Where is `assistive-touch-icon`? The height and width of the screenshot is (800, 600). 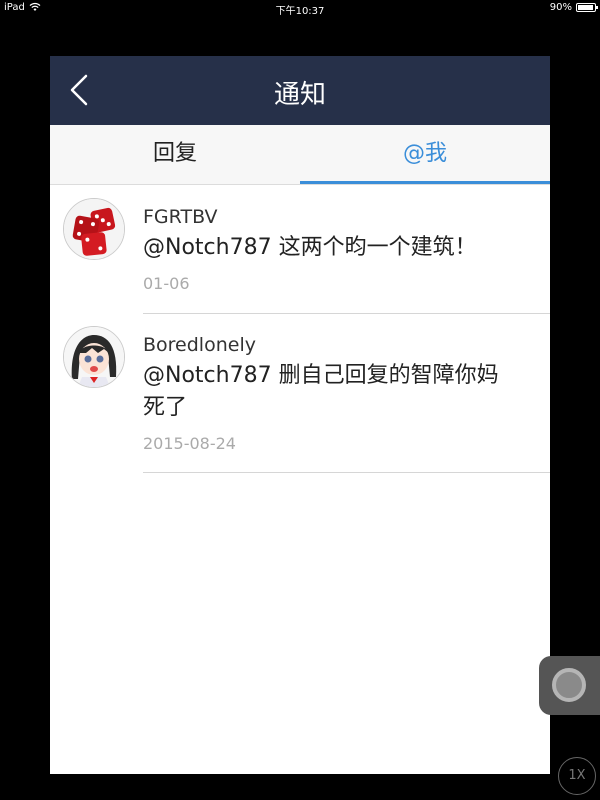
assistive-touch-icon is located at coordinates (569, 685).